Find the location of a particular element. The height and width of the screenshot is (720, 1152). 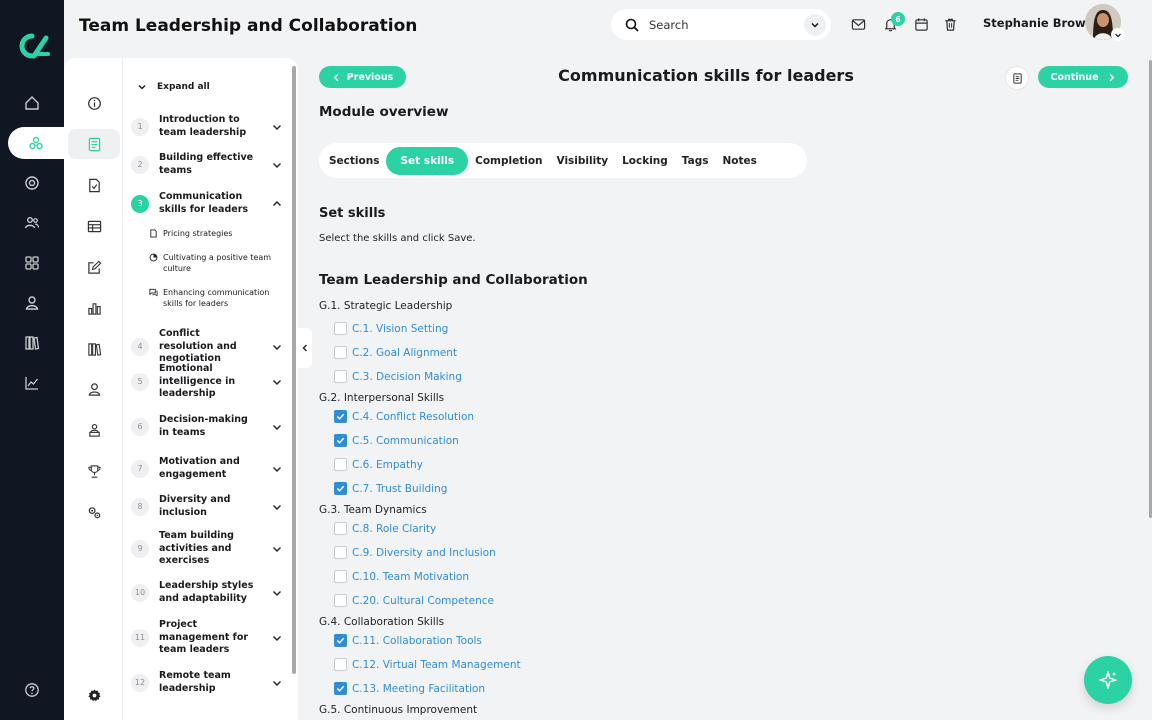

tab-locking: Locking is located at coordinates (645, 161).